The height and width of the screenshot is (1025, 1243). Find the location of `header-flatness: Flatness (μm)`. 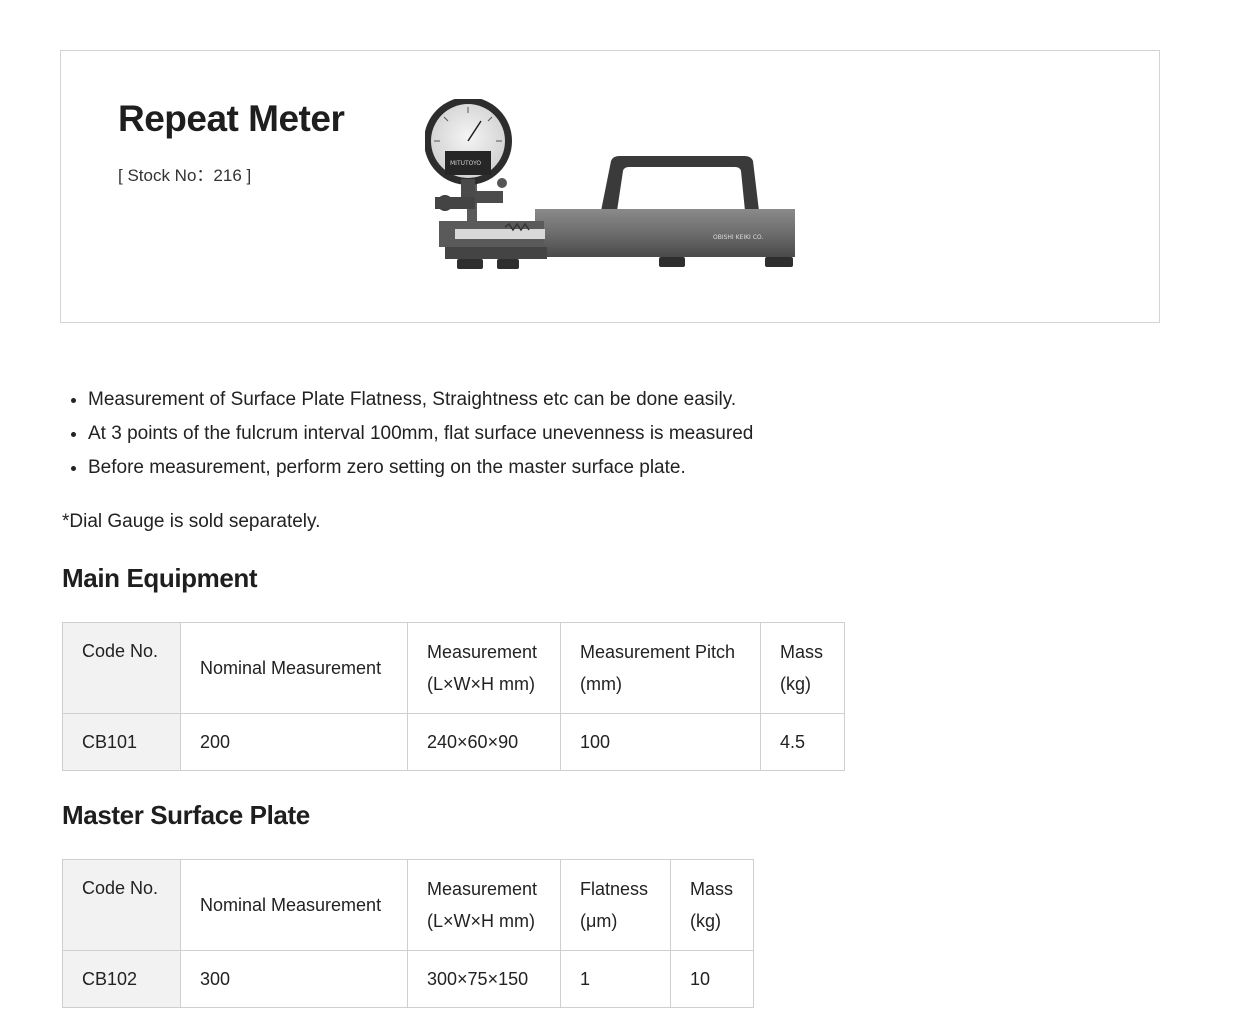

header-flatness: Flatness (μm) is located at coordinates (615, 905).